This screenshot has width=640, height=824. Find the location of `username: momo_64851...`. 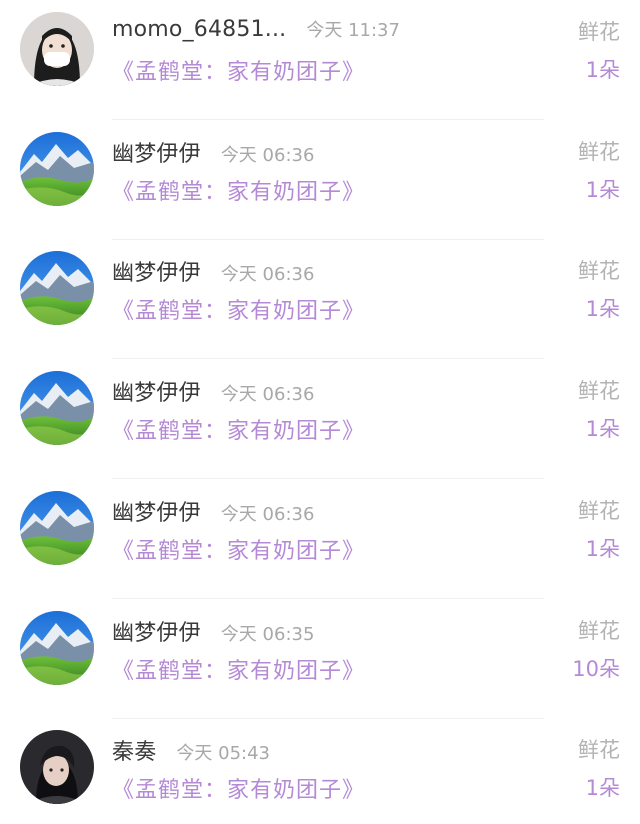

username: momo_64851... is located at coordinates (199, 29).